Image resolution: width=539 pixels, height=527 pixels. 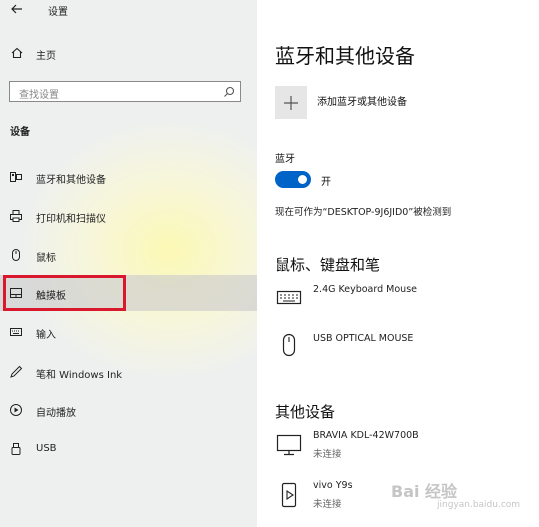 What do you see at coordinates (398, 346) in the screenshot?
I see `device-row: USB OPTICAL MOUSE` at bounding box center [398, 346].